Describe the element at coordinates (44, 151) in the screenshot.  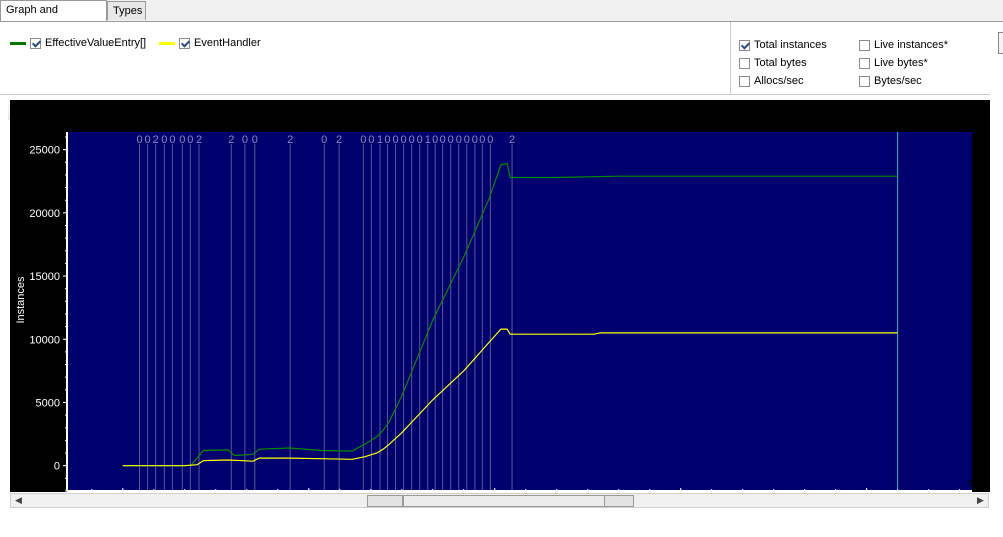
I see `y-tick-label: 25000` at that location.